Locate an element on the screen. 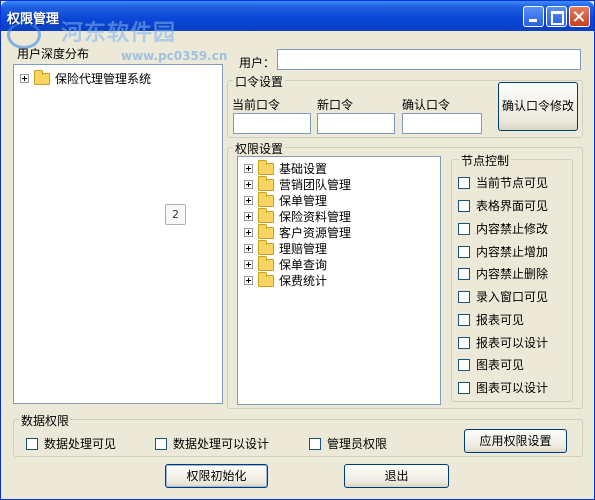 Image resolution: width=595 pixels, height=500 pixels. current-password-input is located at coordinates (272, 123).